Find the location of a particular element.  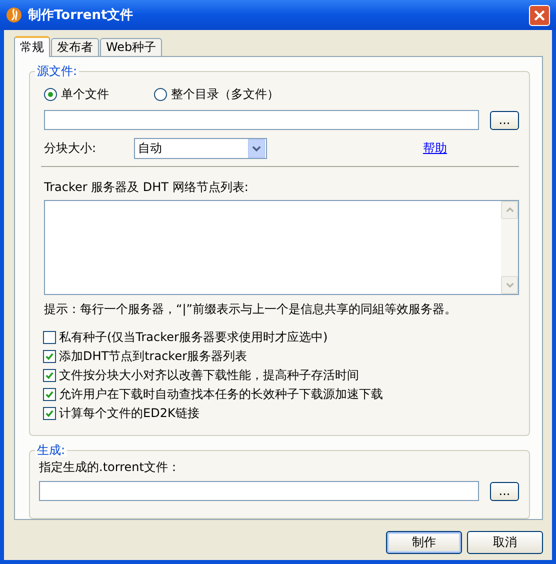

help-link: 帮助 is located at coordinates (435, 148).